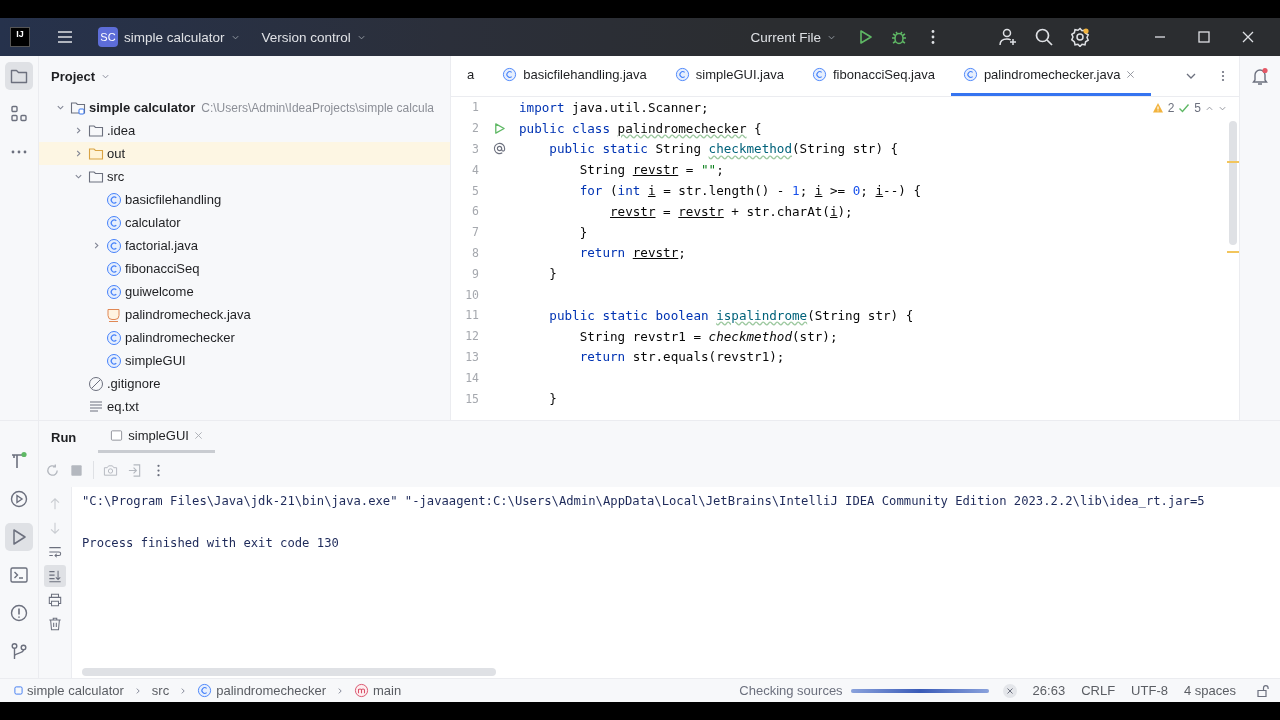  I want to click on settings-icon, so click(1080, 37).